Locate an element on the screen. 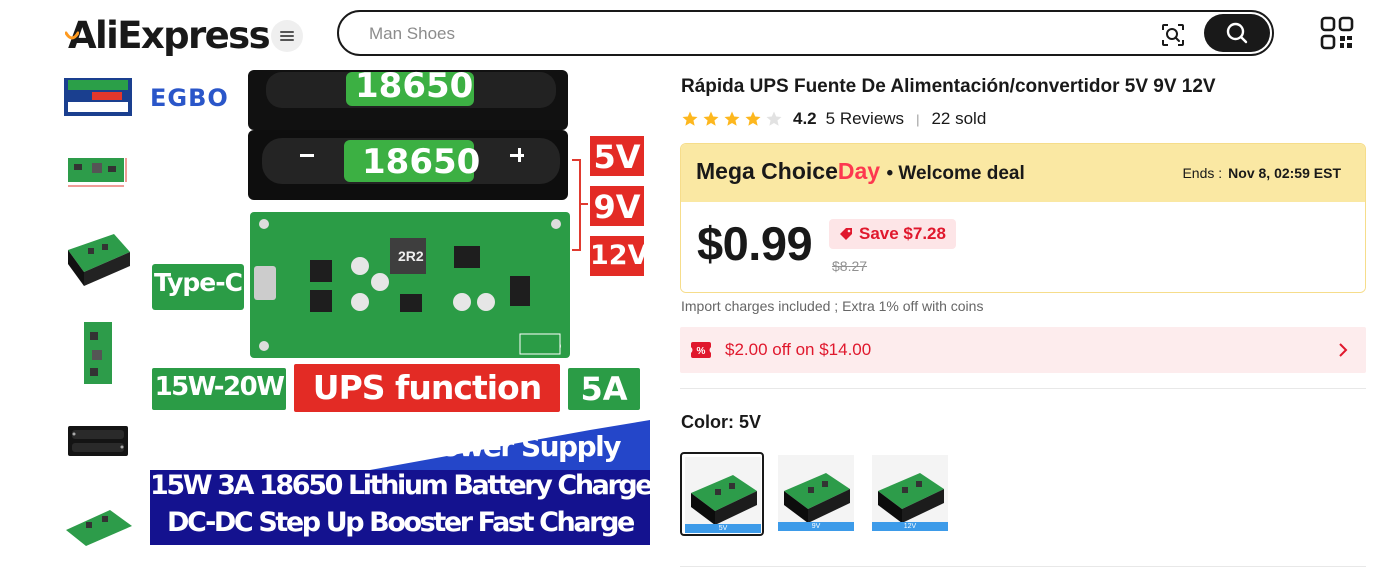 This screenshot has width=1387, height=575. color-option-9v: 9V is located at coordinates (817, 494).